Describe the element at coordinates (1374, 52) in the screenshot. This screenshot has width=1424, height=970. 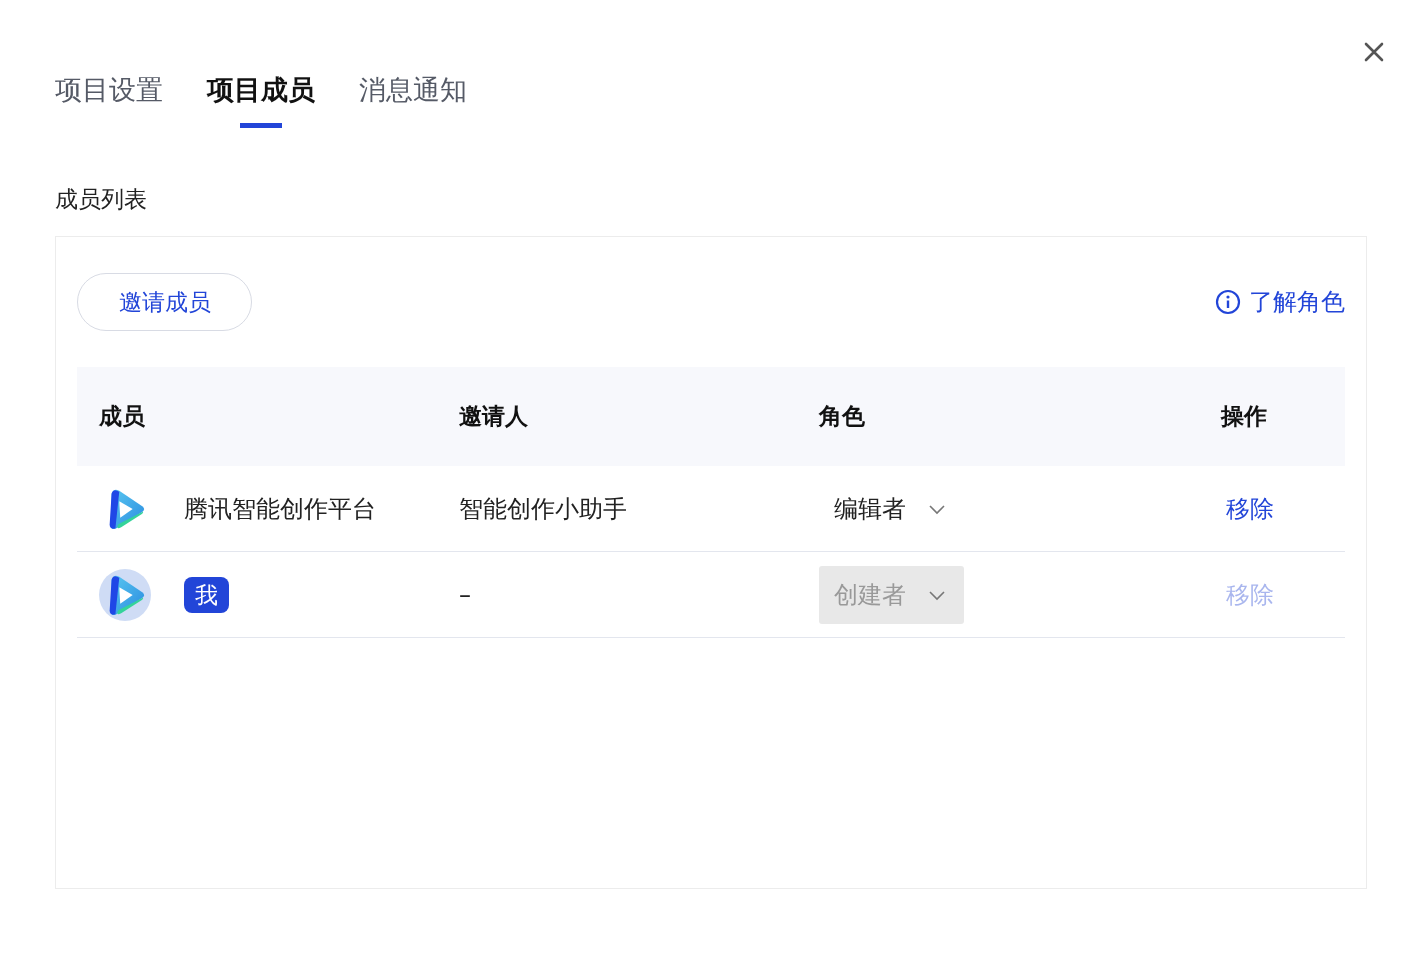
I see `close-icon` at that location.